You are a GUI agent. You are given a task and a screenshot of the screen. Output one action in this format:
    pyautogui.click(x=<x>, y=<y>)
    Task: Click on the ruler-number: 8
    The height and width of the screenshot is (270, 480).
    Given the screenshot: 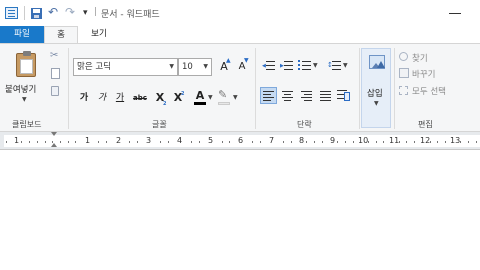 What is the action you would take?
    pyautogui.click(x=302, y=140)
    